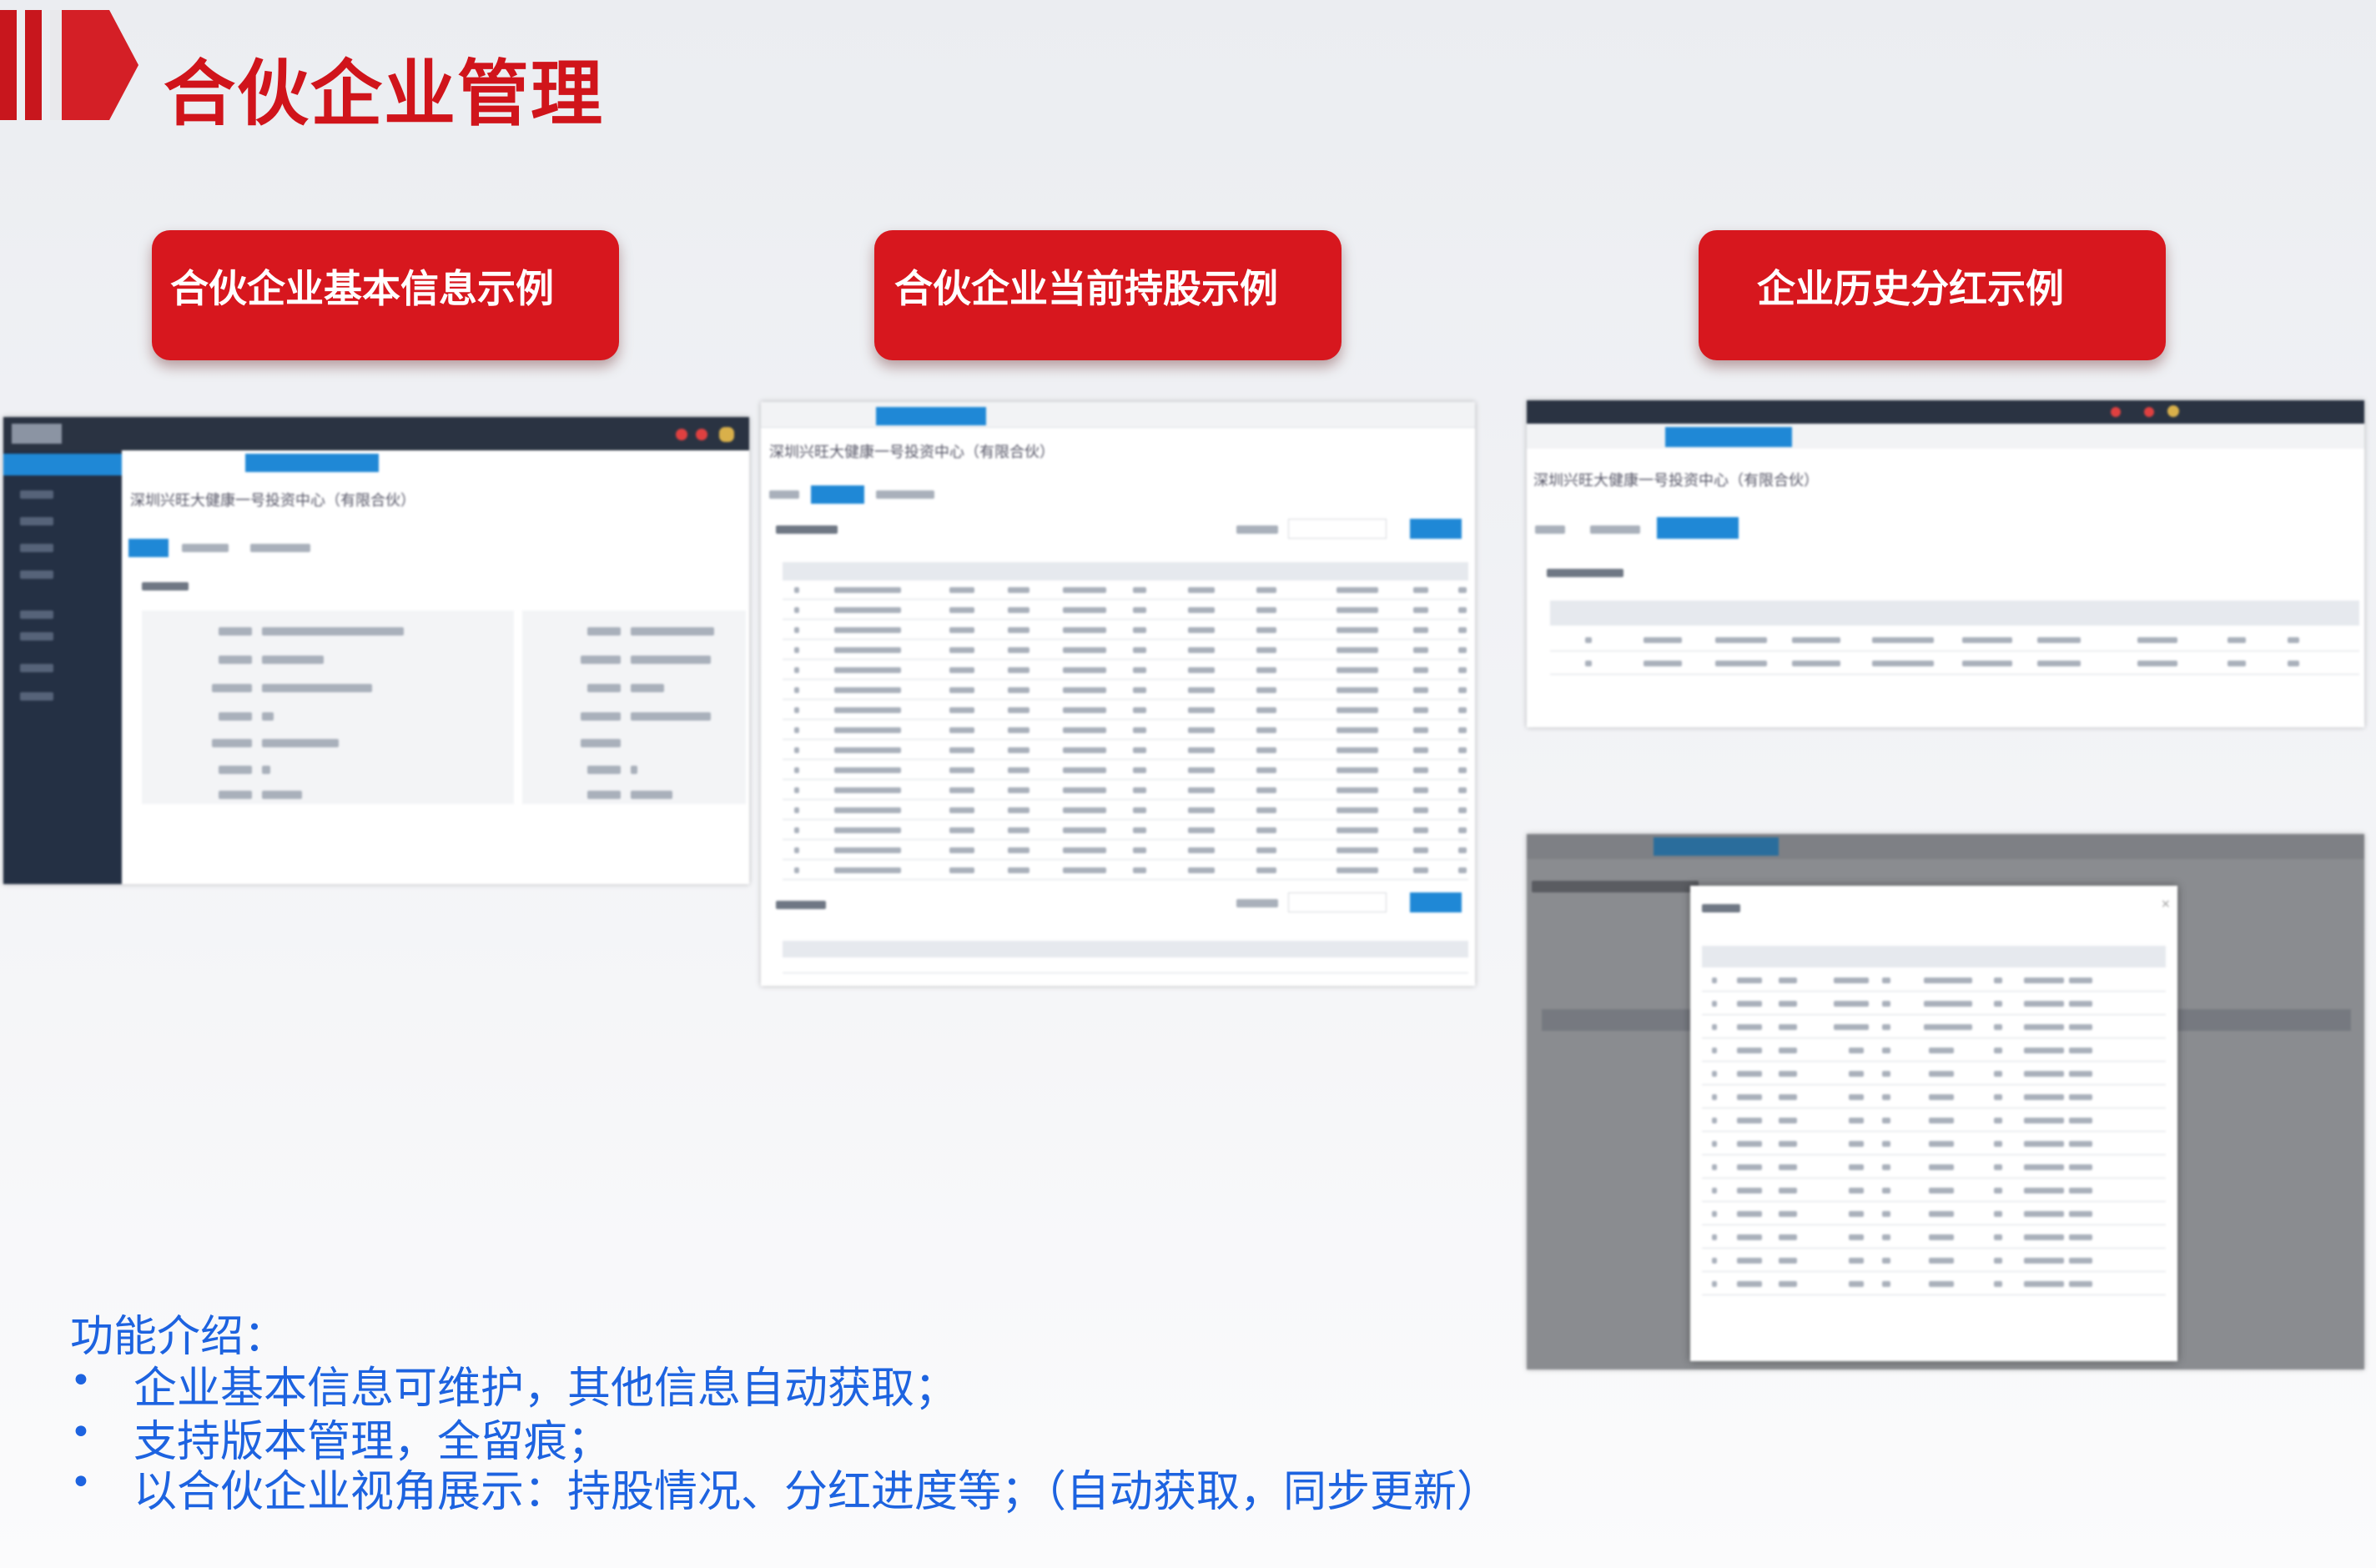 This screenshot has width=2376, height=1568. Describe the element at coordinates (205, 548) in the screenshot. I see `tab-holdings` at that location.